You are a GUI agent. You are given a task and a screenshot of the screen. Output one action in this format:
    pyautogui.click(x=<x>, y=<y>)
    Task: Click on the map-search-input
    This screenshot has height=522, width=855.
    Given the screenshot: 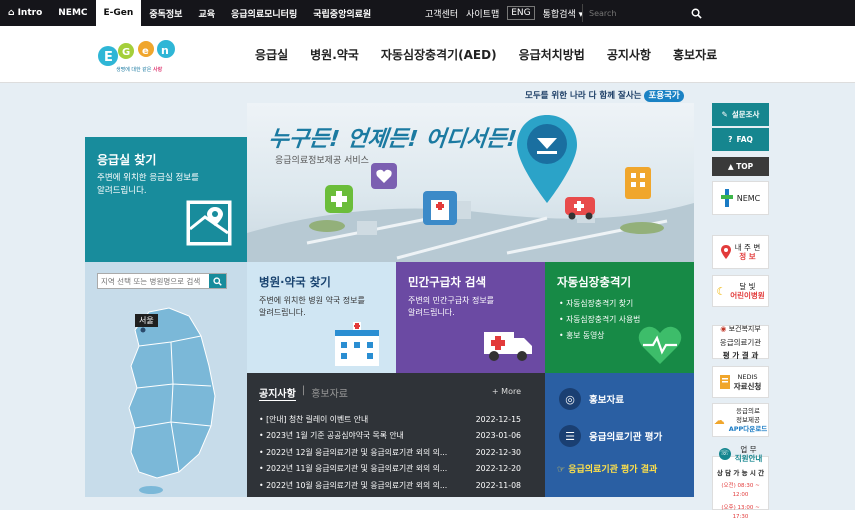 What is the action you would take?
    pyautogui.click(x=154, y=281)
    